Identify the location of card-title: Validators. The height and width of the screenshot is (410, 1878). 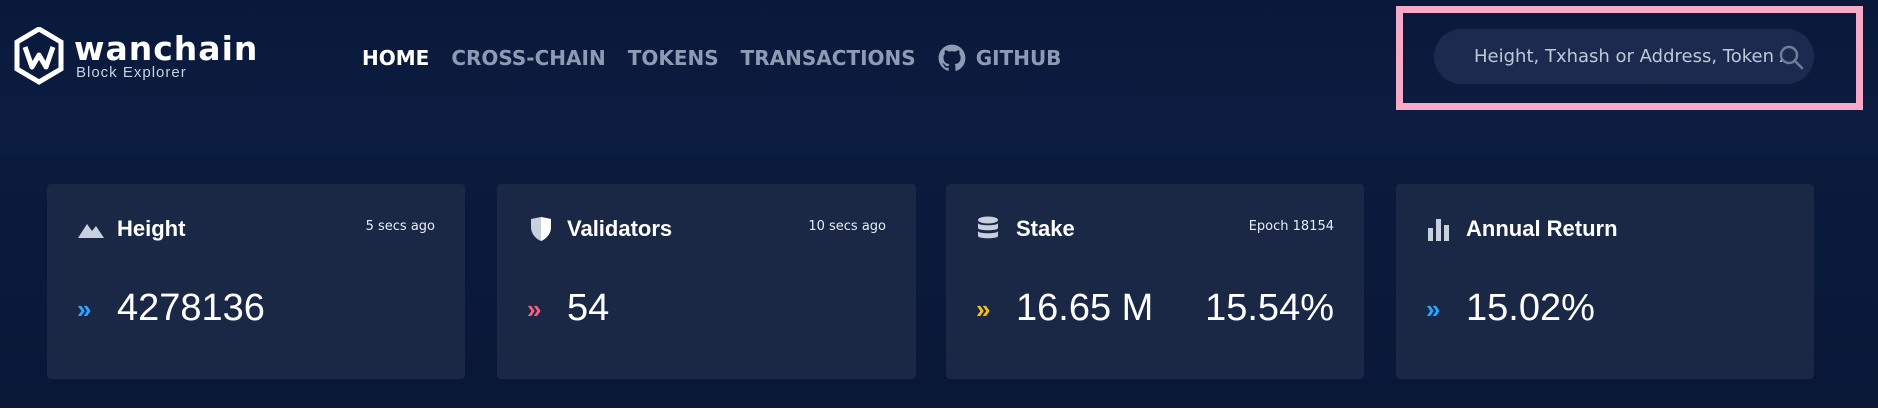
(620, 228).